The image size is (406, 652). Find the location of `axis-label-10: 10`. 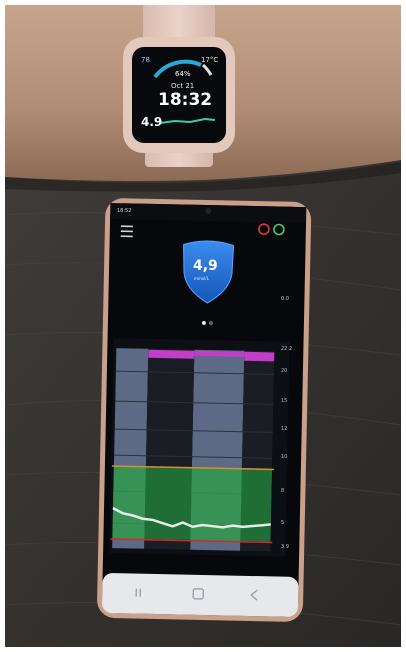

axis-label-10: 10 is located at coordinates (284, 457).